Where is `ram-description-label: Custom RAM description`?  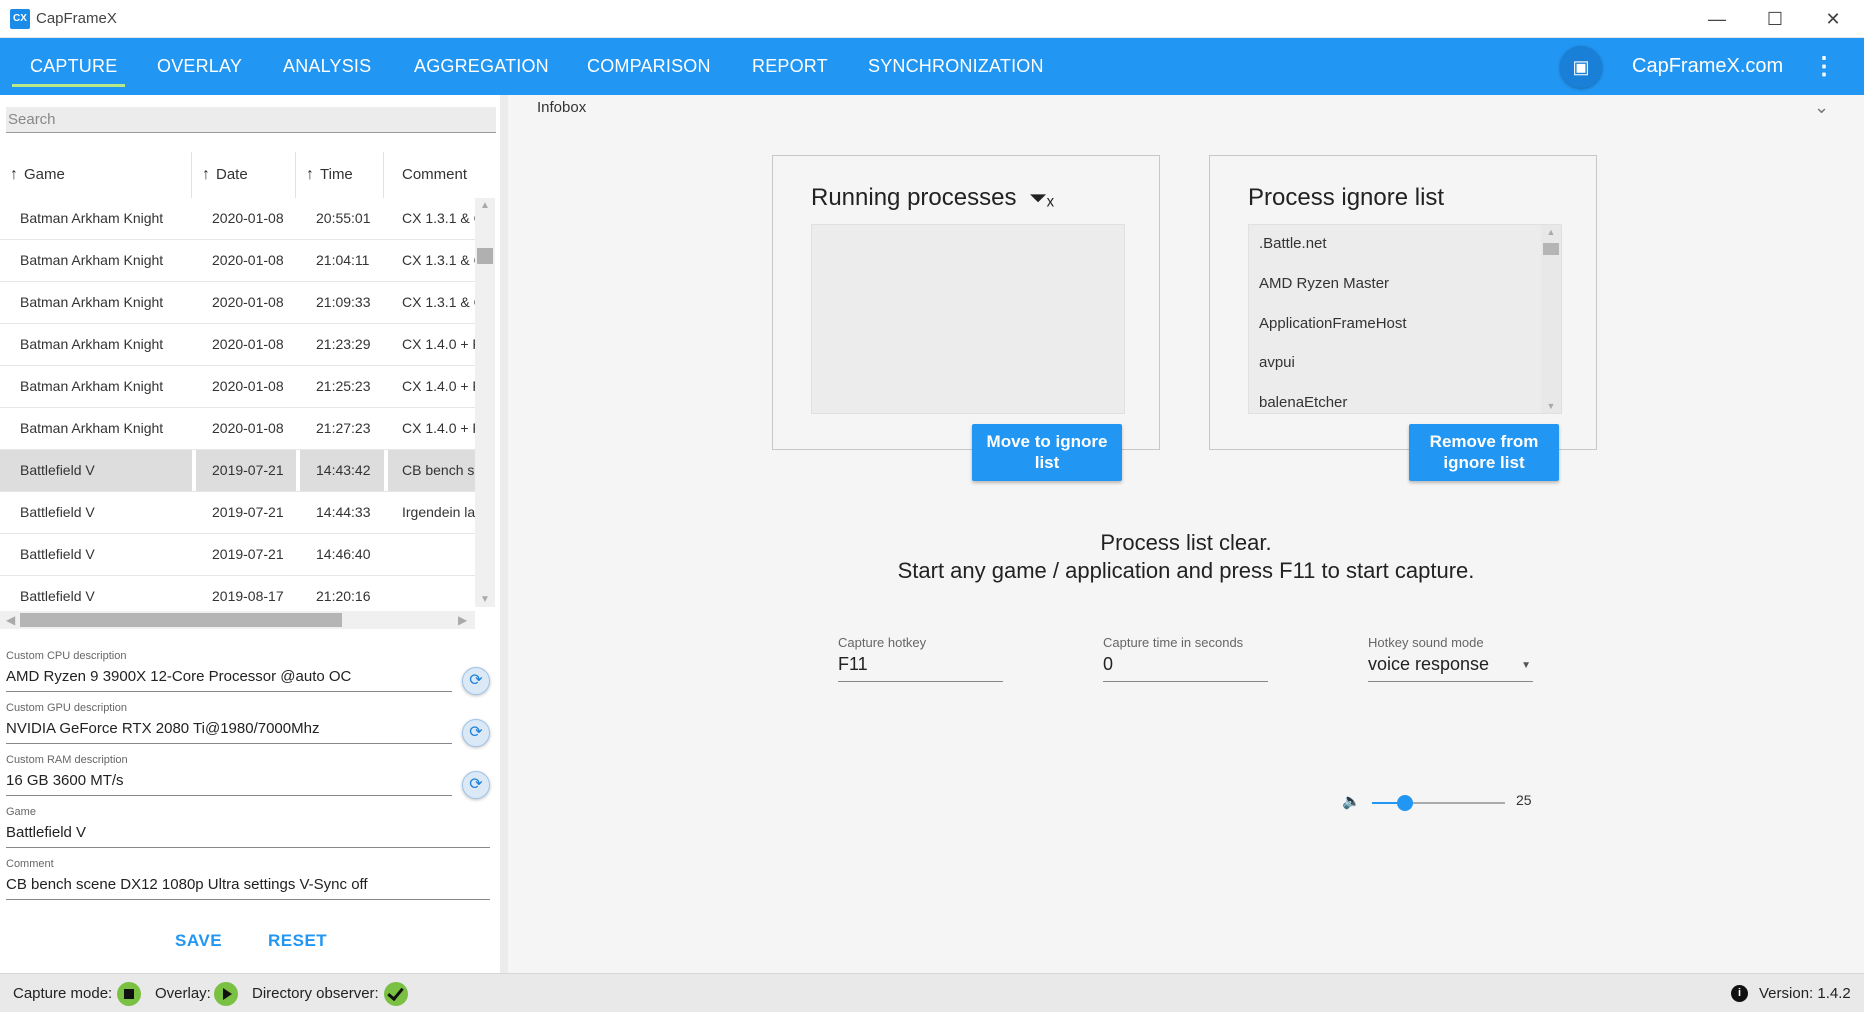
ram-description-label: Custom RAM description is located at coordinates (67, 760).